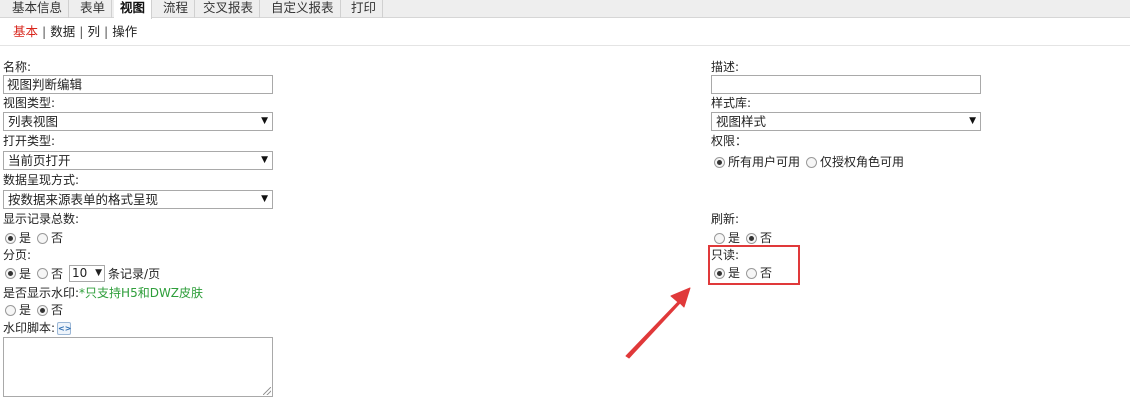 This screenshot has height=416, width=1130. I want to click on annotation-arrow-overlay, so click(658, 323).